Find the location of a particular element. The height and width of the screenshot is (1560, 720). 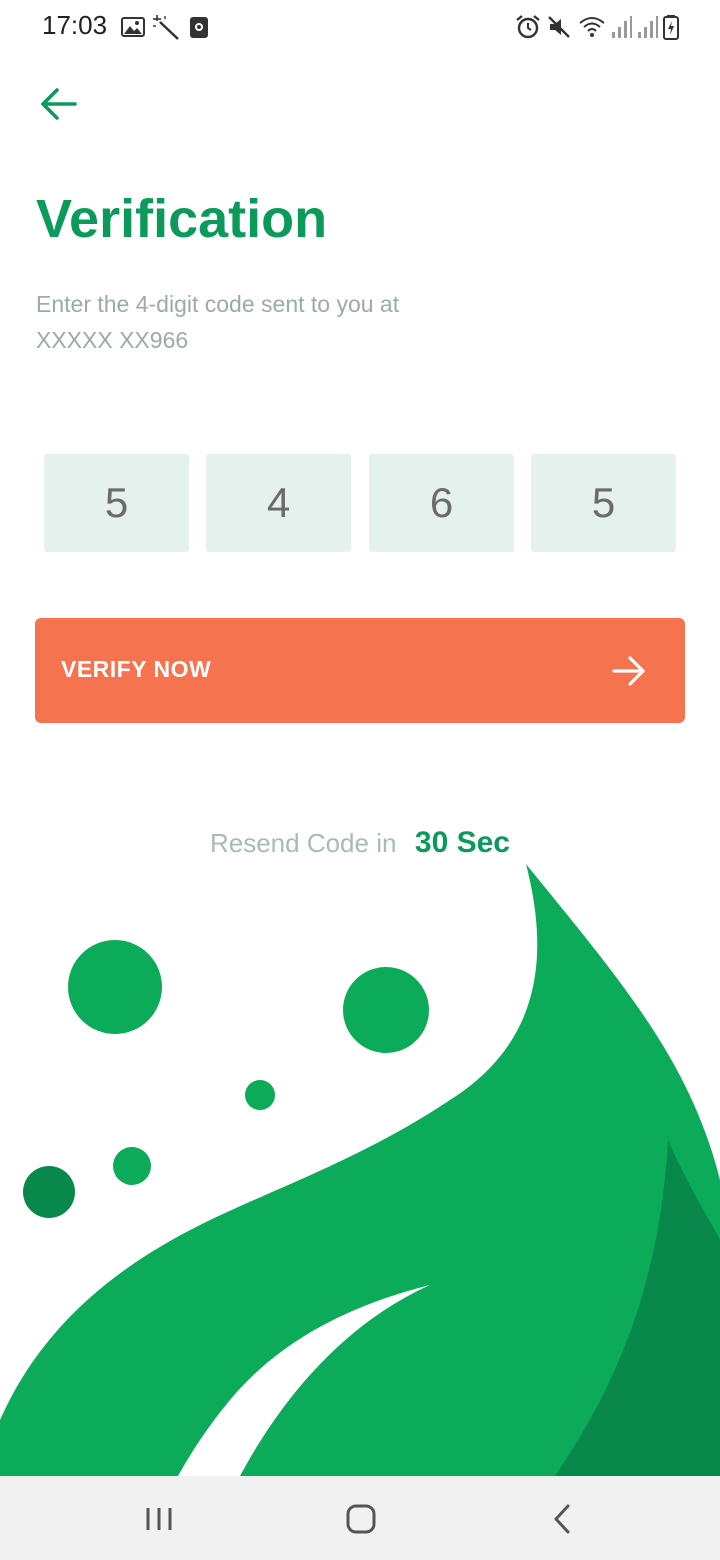

arrow-left-icon is located at coordinates (59, 104).